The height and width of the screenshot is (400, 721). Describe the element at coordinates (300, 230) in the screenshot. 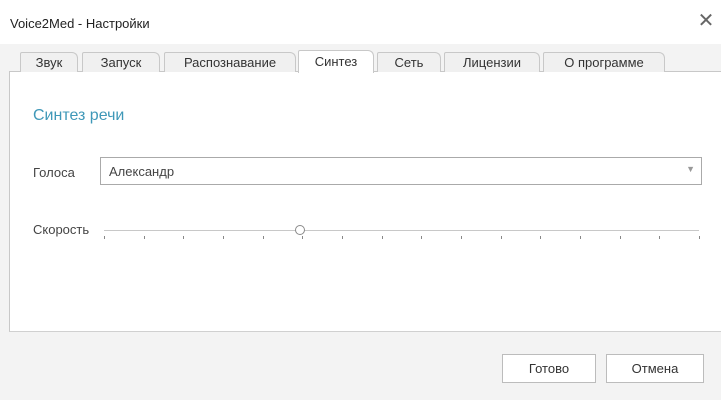

I see `slider-thumb` at that location.